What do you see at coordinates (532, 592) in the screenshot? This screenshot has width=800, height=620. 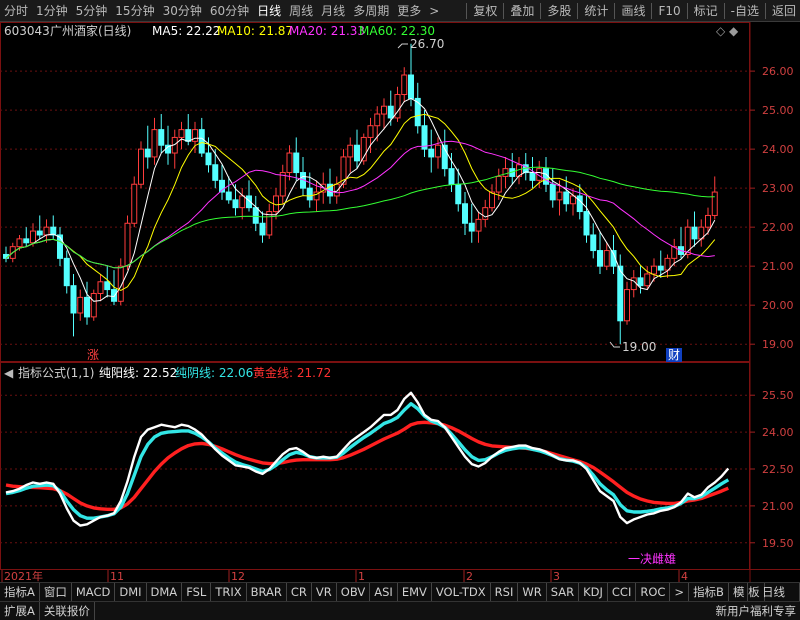 I see `indicator-tab-15: WR` at bounding box center [532, 592].